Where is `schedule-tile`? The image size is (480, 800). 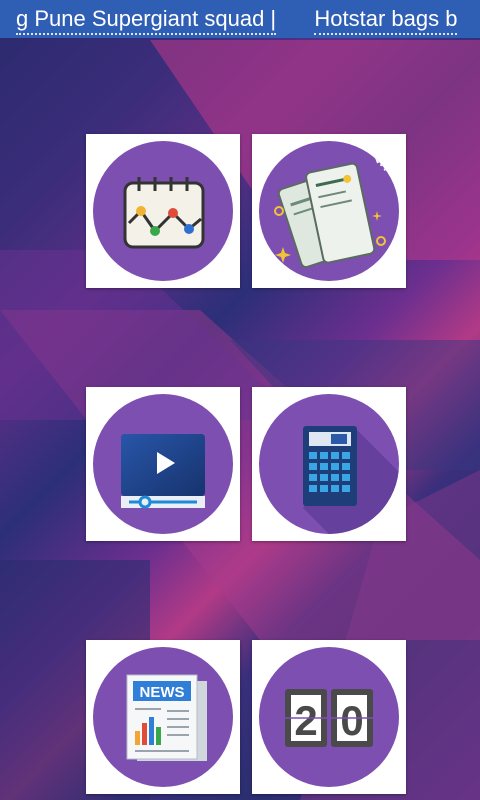
schedule-tile is located at coordinates (163, 211).